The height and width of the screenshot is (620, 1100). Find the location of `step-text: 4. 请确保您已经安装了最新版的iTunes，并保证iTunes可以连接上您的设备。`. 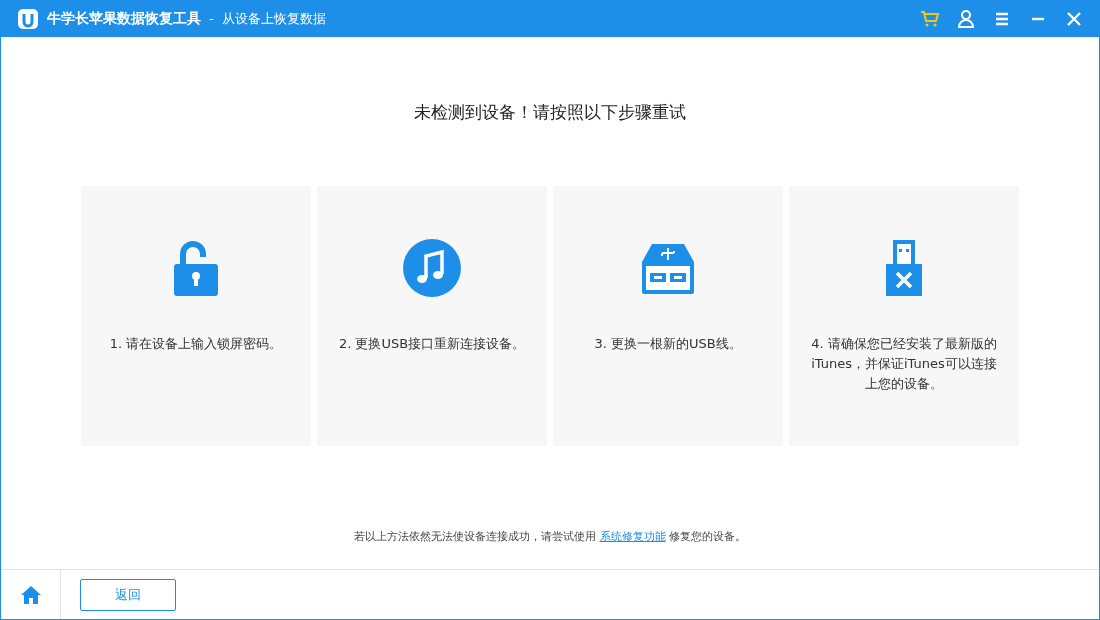

step-text: 4. 请确保您已经安装了最新版的iTunes，并保证iTunes可以连接上您的设备。 is located at coordinates (904, 363).